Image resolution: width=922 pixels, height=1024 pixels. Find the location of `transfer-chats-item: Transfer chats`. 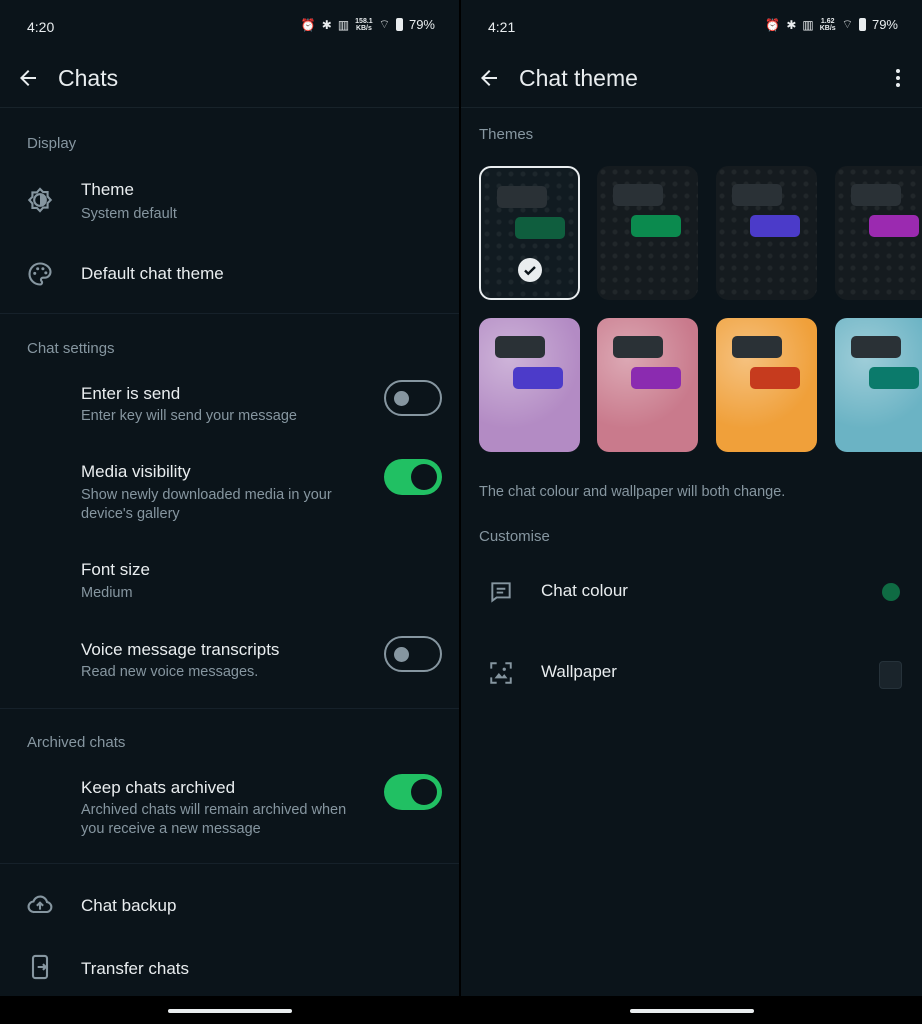

transfer-chats-item: Transfer chats is located at coordinates (229, 968).